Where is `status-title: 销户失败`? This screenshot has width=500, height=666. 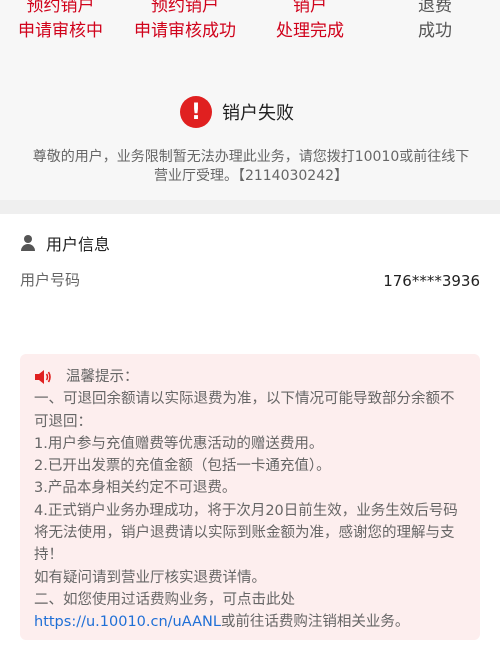 status-title: 销户失败 is located at coordinates (258, 113).